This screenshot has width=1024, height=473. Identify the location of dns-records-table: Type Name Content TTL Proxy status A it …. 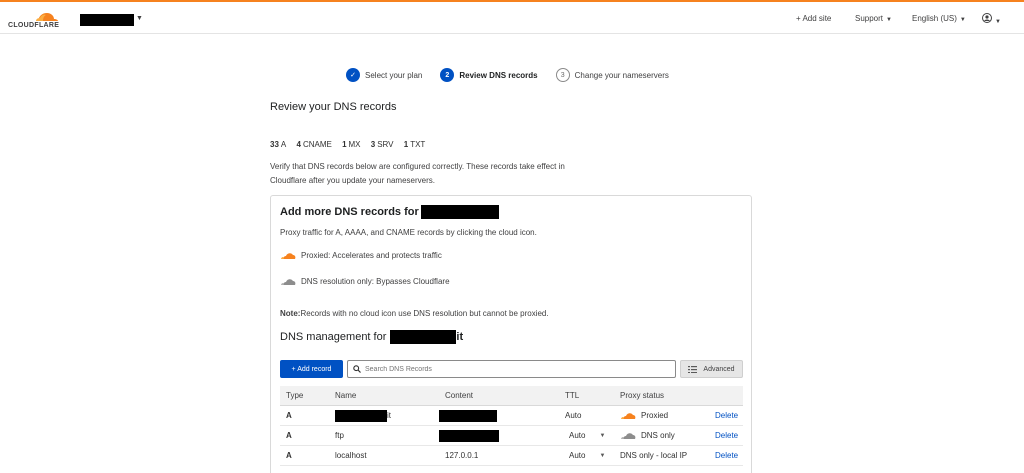
(511, 426).